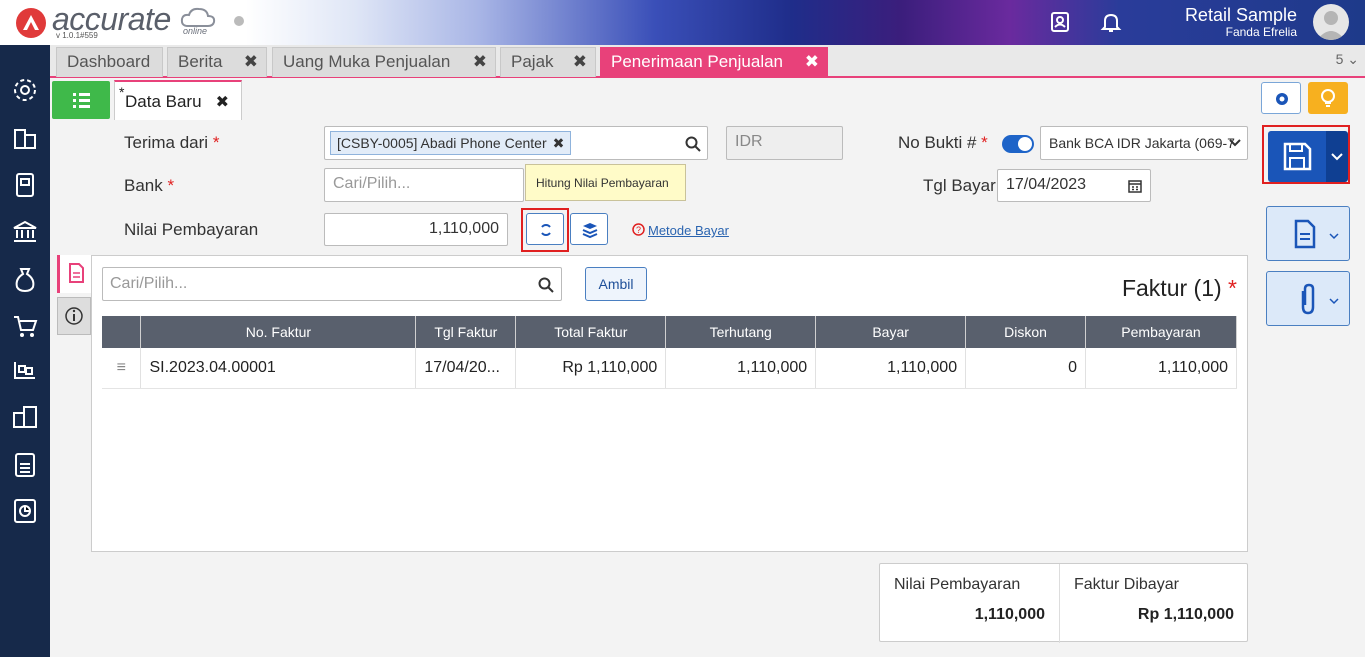  What do you see at coordinates (416, 229) in the screenshot?
I see `nilai-pembayaran-input: 1,110,000` at bounding box center [416, 229].